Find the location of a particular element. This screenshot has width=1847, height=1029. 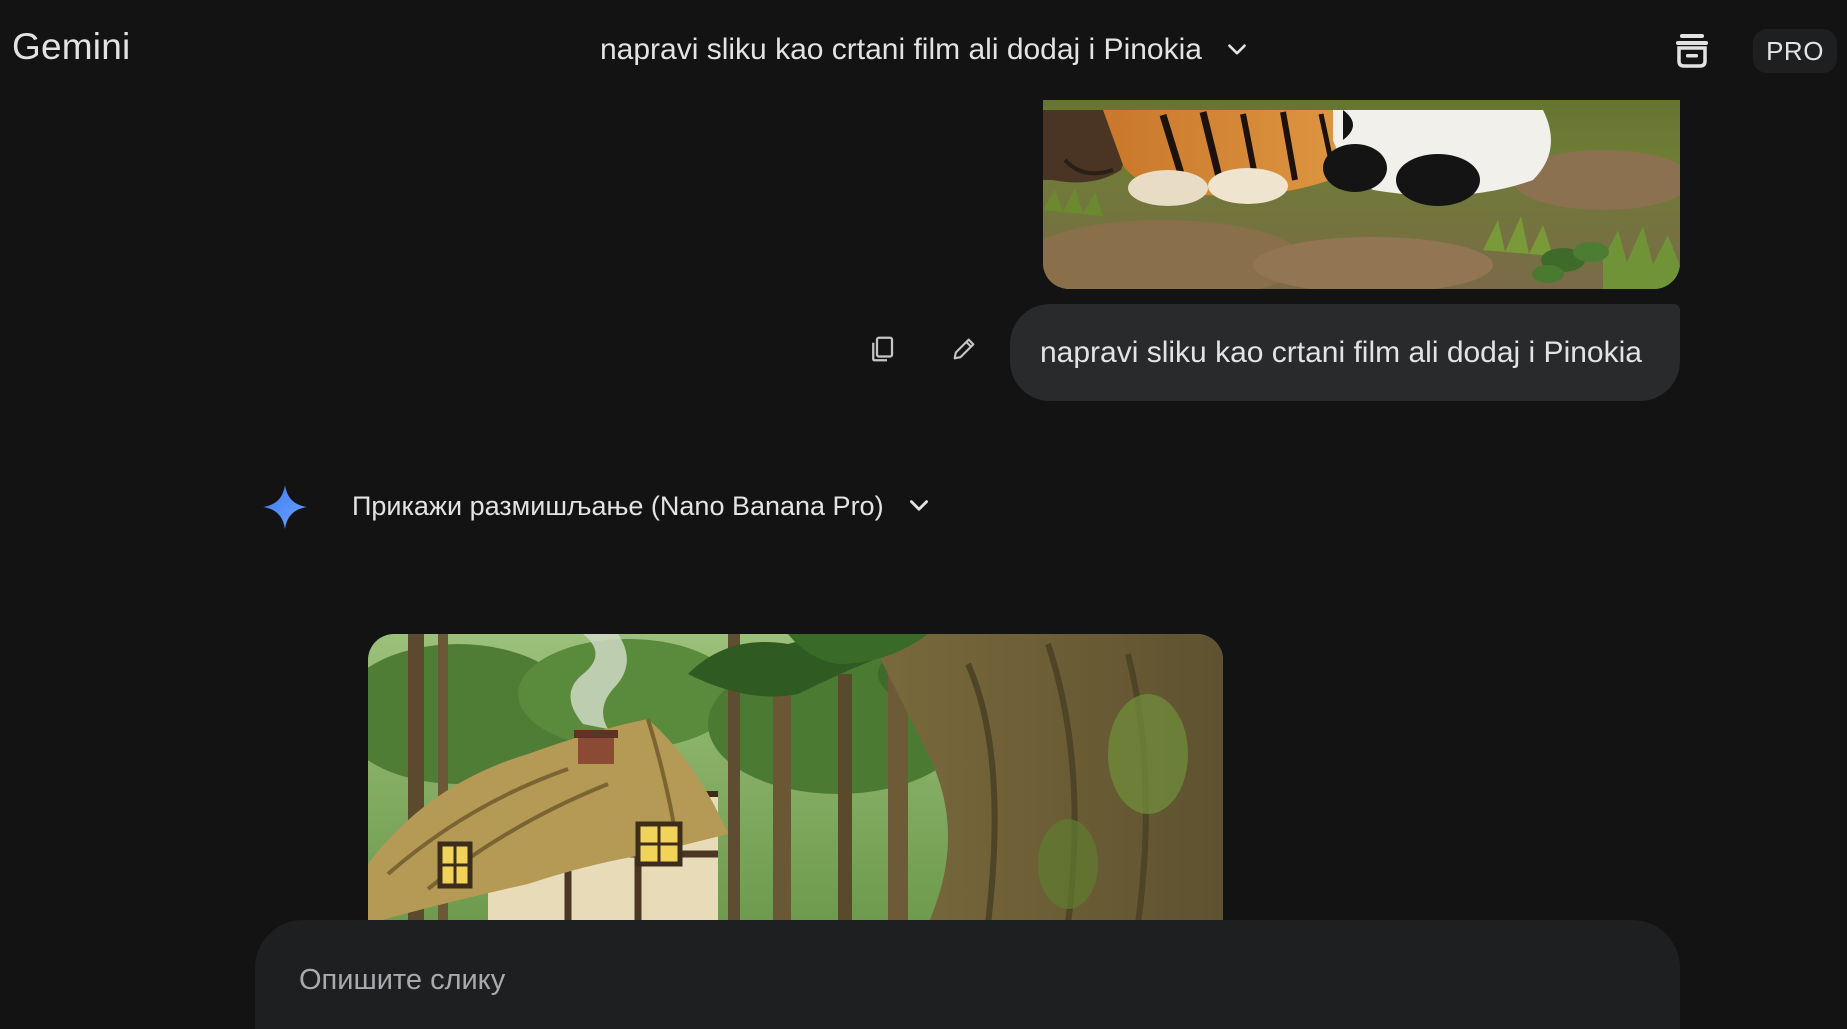

temporary-chat-button is located at coordinates (1692, 52).